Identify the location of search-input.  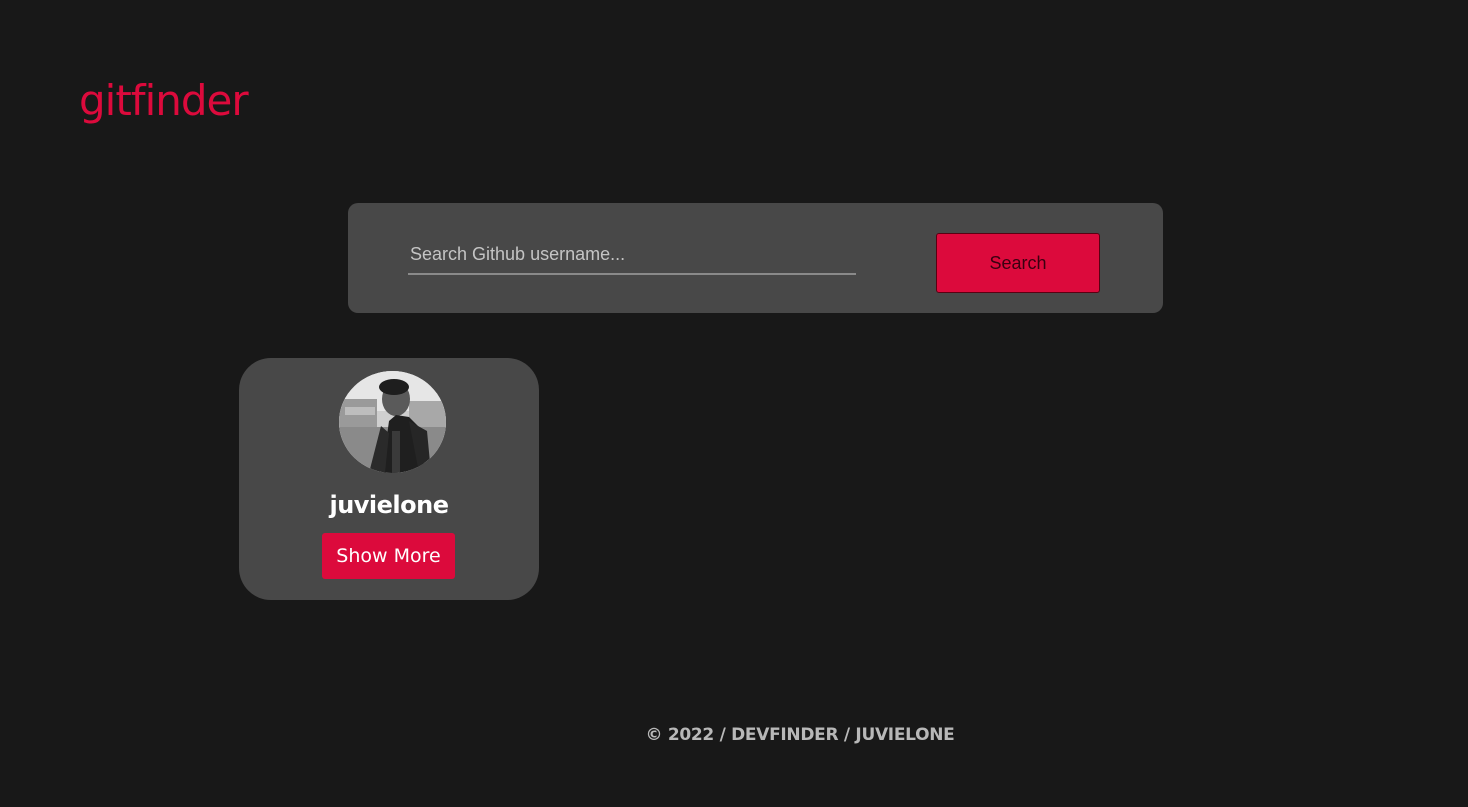
(632, 255).